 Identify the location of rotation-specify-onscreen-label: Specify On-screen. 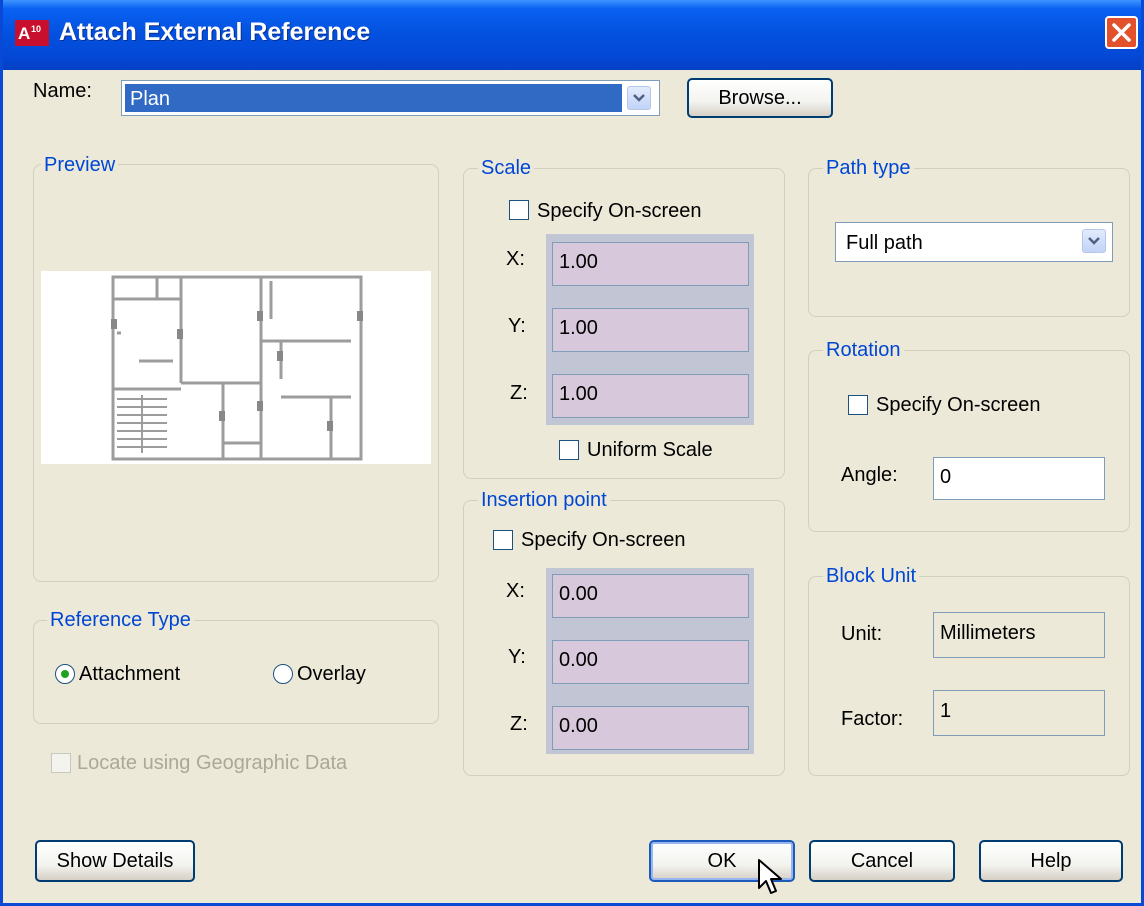
(958, 405).